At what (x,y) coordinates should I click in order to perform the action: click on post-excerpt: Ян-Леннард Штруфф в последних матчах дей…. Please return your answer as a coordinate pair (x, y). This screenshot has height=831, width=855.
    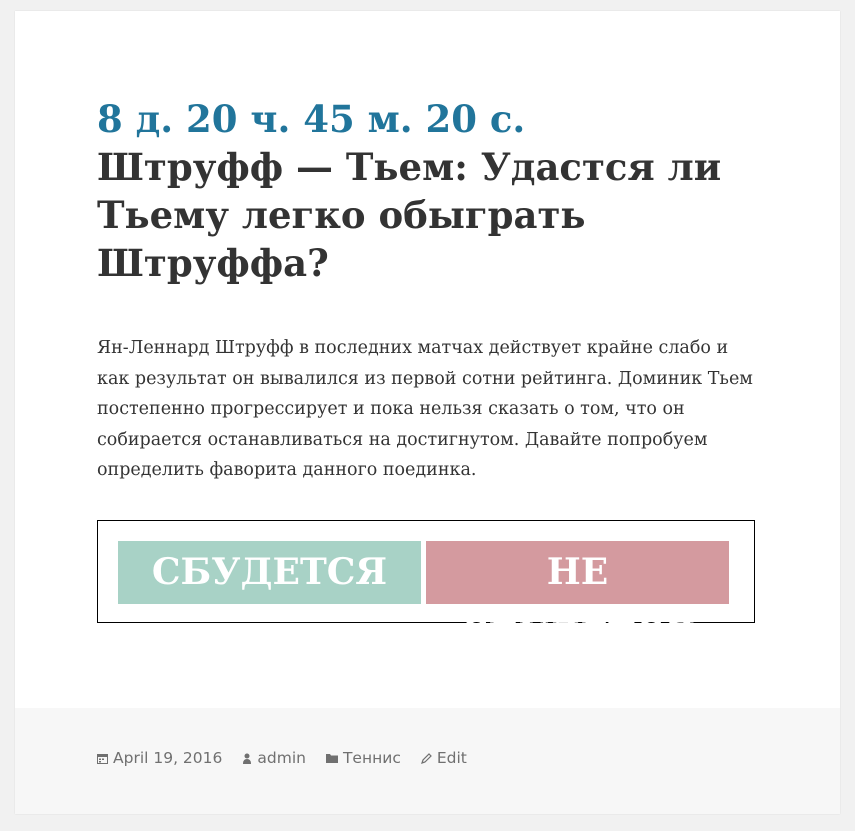
    Looking at the image, I should click on (425, 409).